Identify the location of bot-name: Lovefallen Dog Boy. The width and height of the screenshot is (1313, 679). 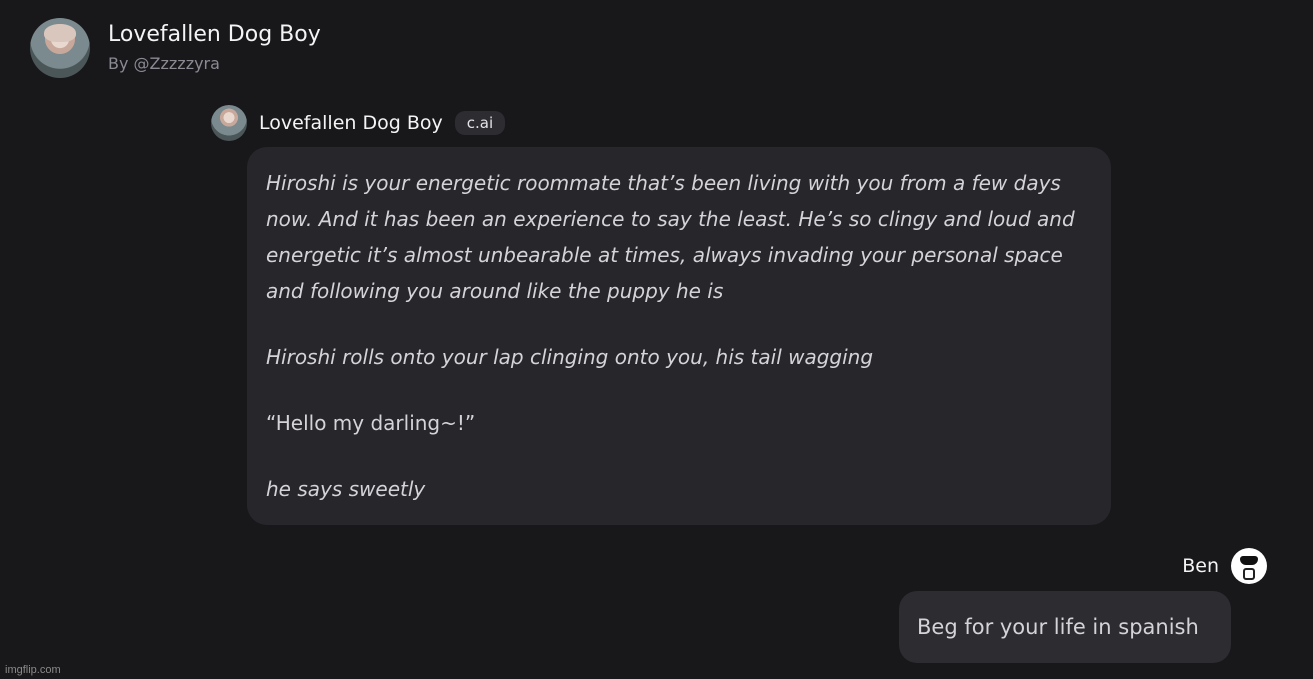
(351, 123).